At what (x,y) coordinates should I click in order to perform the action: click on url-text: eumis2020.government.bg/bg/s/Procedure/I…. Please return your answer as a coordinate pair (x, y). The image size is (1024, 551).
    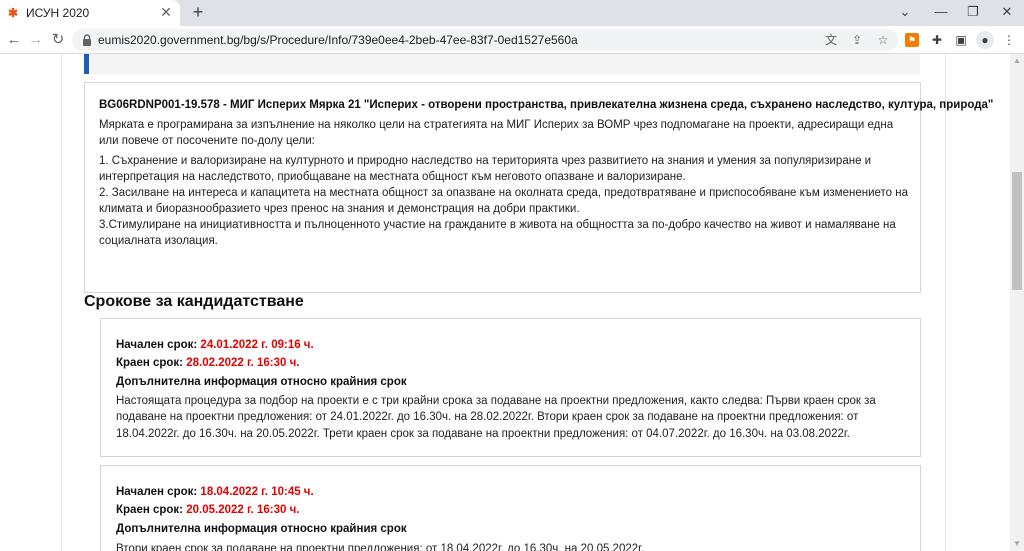
    Looking at the image, I should click on (338, 40).